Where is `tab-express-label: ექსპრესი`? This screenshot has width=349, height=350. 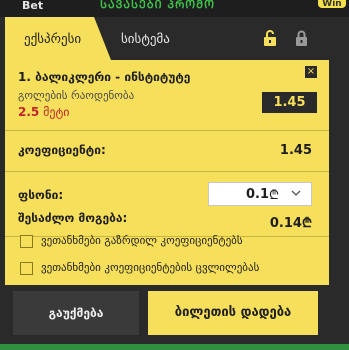
tab-express-label: ექსპრესი is located at coordinates (53, 39).